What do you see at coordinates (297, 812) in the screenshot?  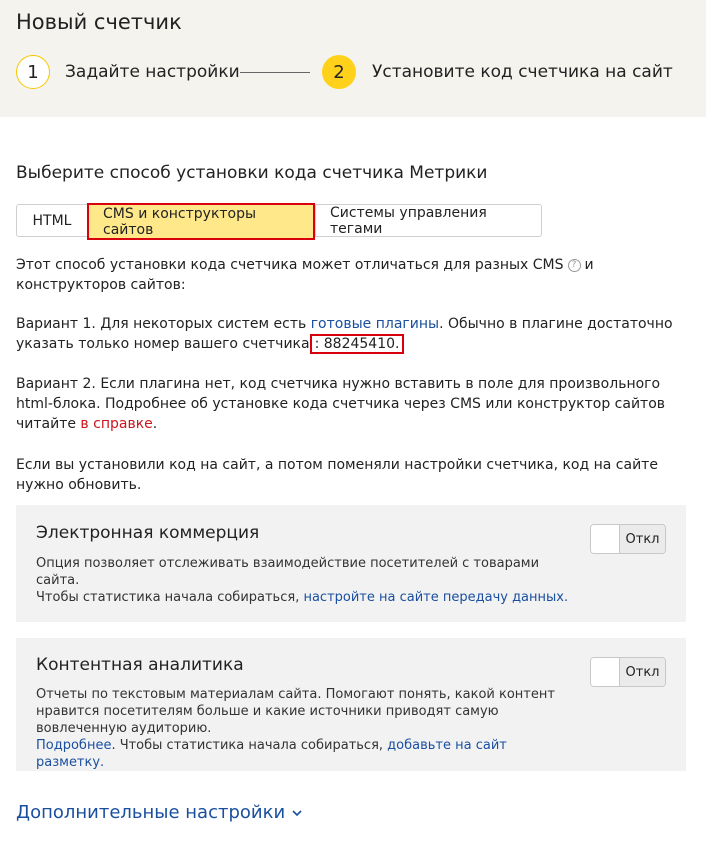 I see `chevron-down-icon` at bounding box center [297, 812].